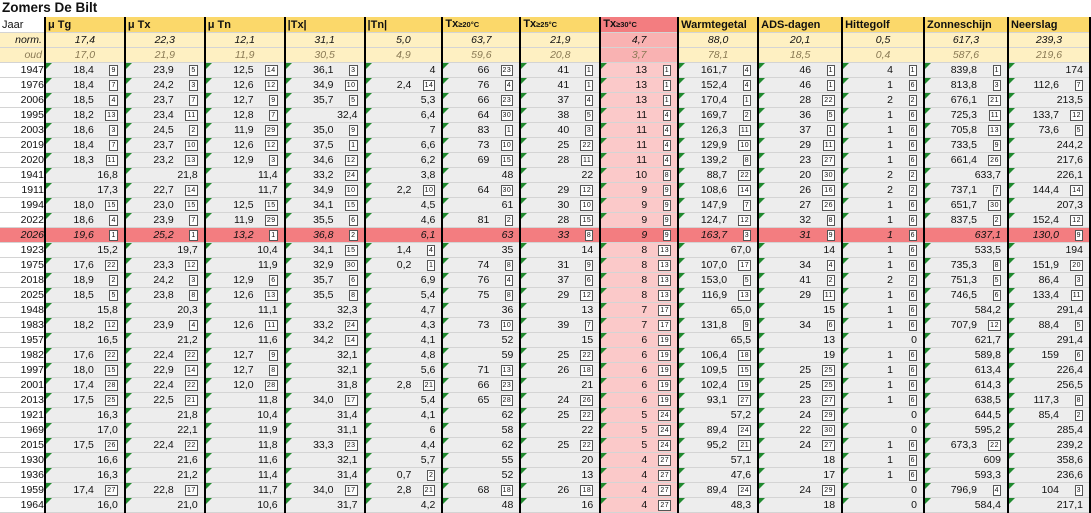 The image size is (1091, 513). What do you see at coordinates (640, 190) in the screenshot?
I see `tx30-cell: 99` at bounding box center [640, 190].